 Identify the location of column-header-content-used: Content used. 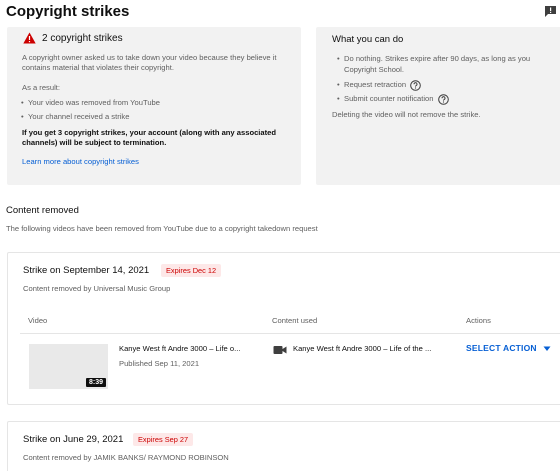
(295, 320).